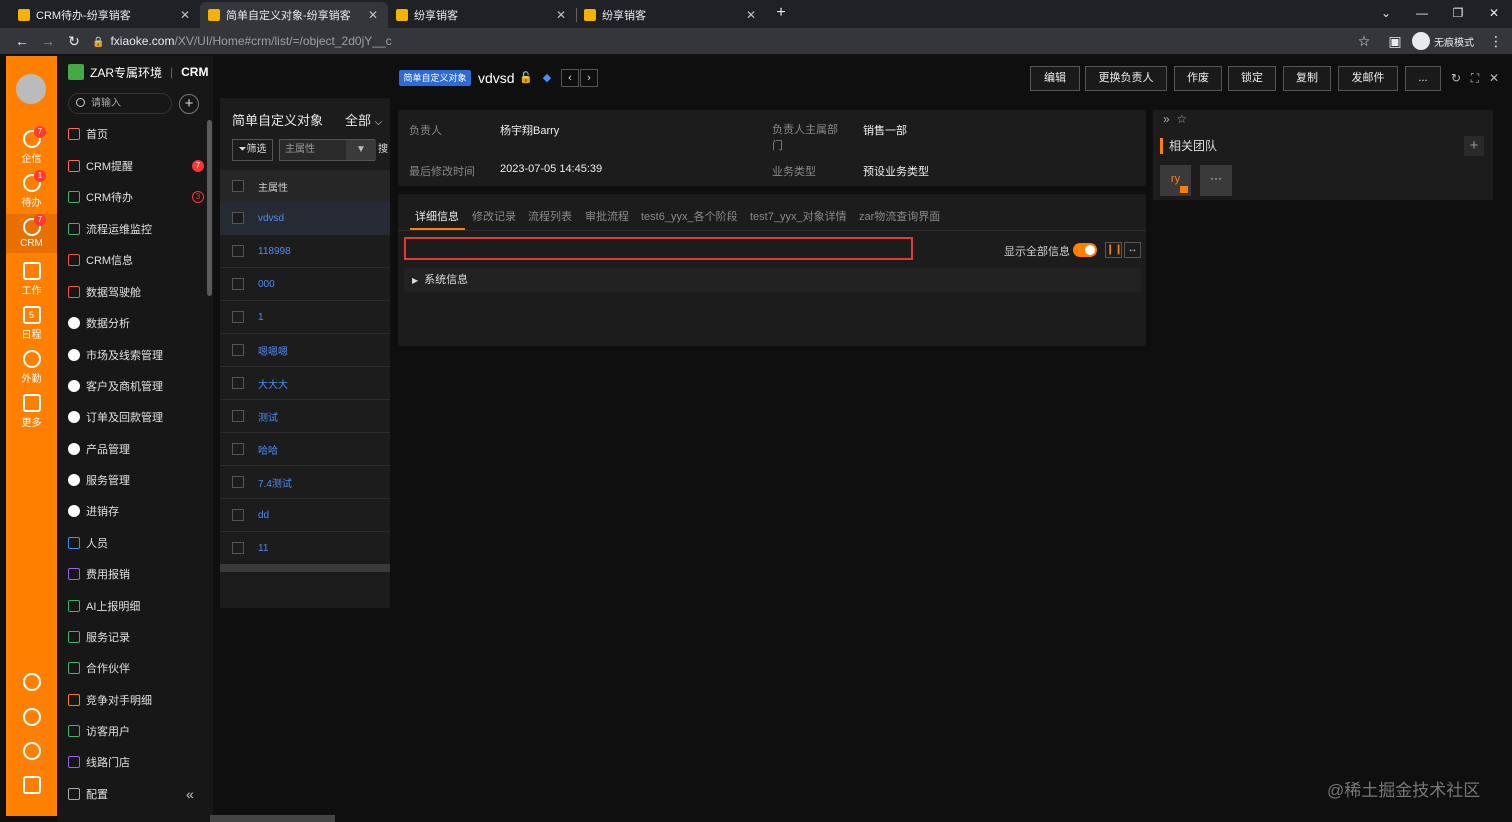 The image size is (1512, 822). I want to click on sidebar-item-21: 配置, so click(136, 794).